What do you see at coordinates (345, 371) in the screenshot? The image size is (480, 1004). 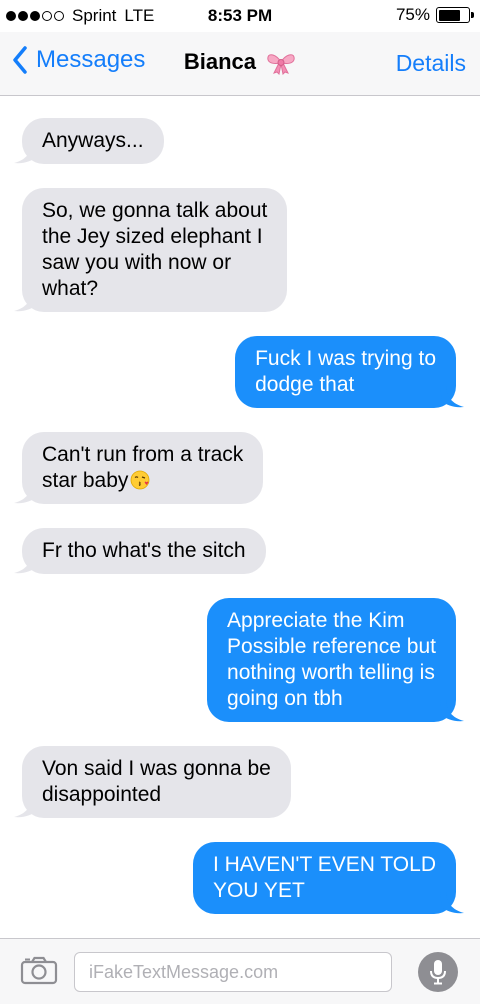 I see `message-text: Fuck I was trying to dodge that` at bounding box center [345, 371].